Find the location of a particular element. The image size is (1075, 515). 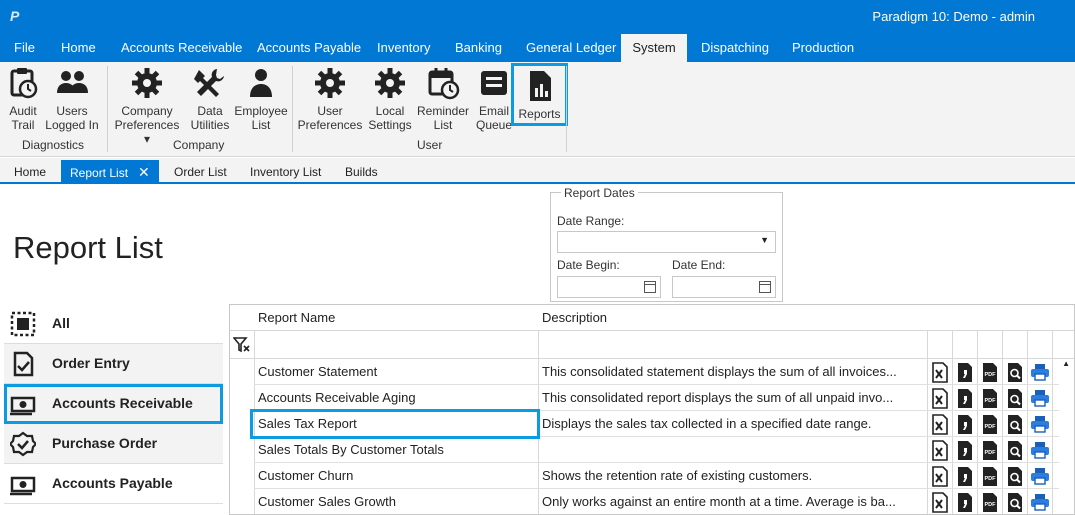

category-accounts-payable: Accounts Payable is located at coordinates (113, 484).